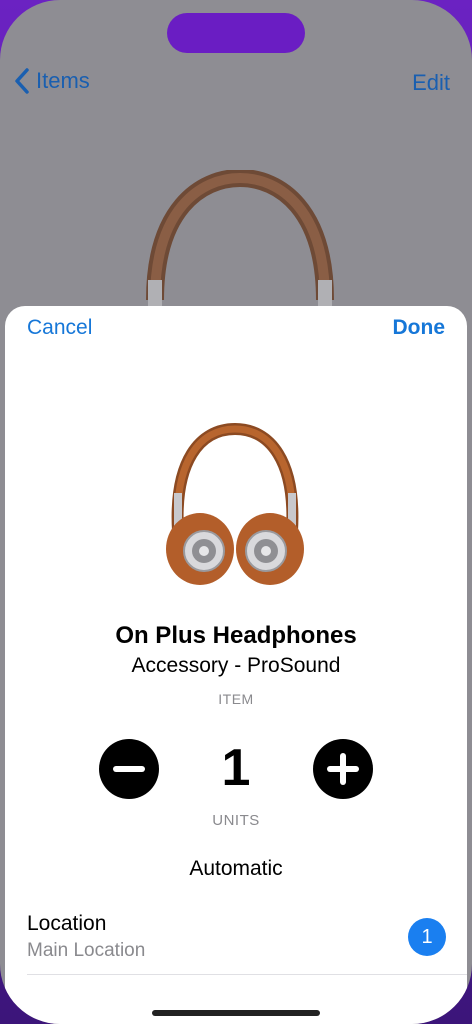 This screenshot has height=1024, width=472. Describe the element at coordinates (59, 328) in the screenshot. I see `cancel-button: Cancel` at that location.